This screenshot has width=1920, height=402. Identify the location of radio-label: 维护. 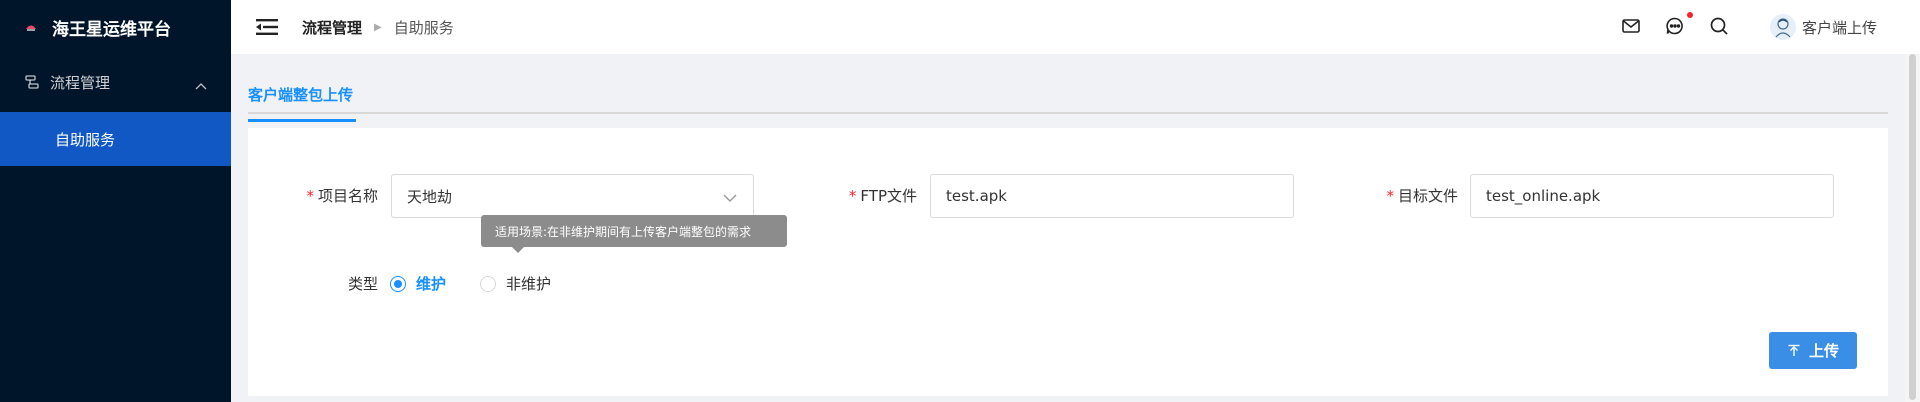
(431, 284).